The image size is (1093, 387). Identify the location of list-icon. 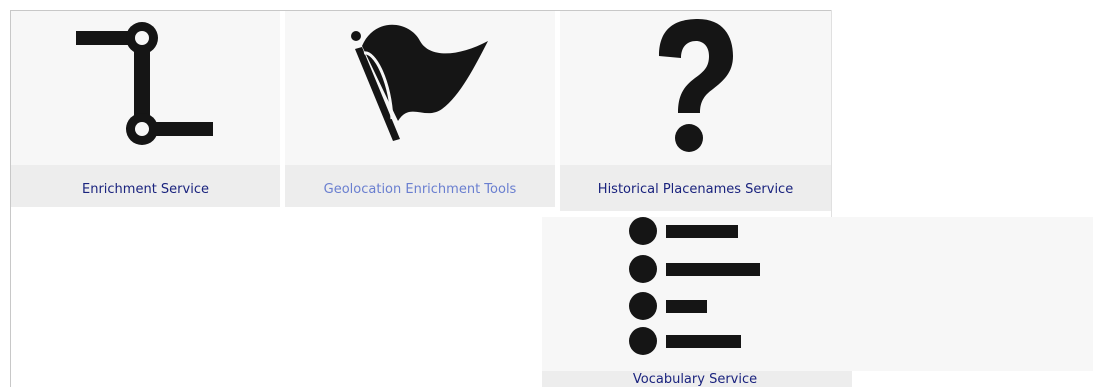
(694, 286).